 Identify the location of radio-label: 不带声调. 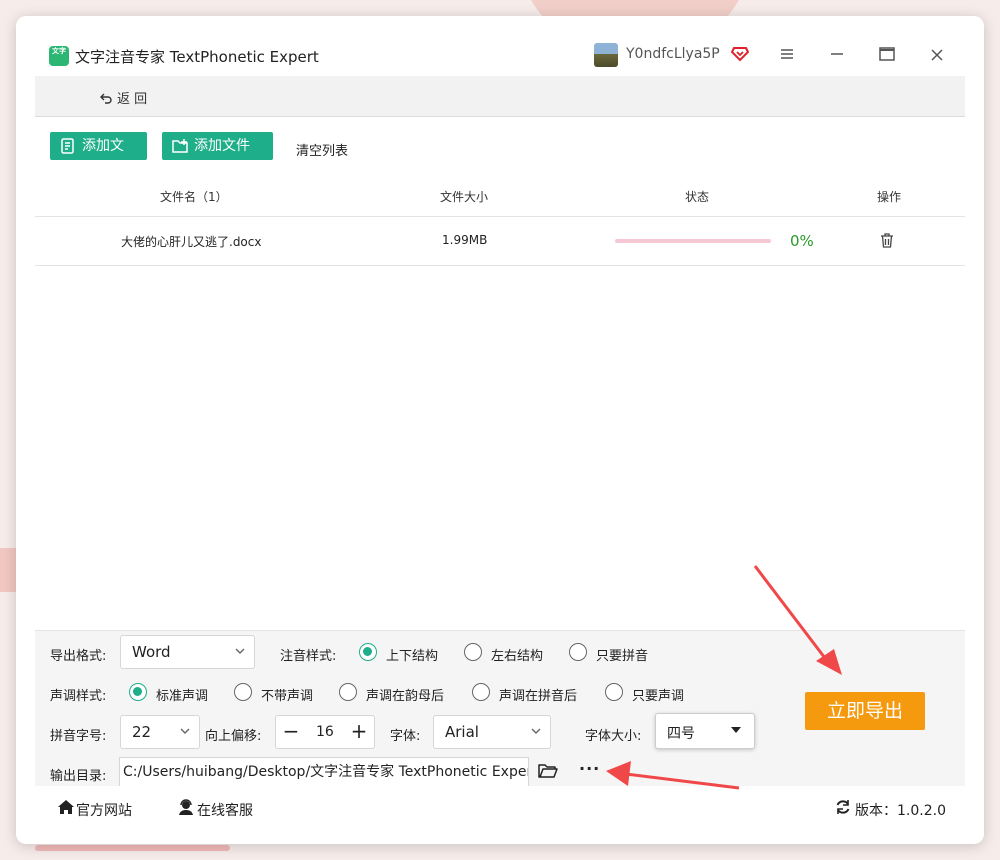
(287, 696).